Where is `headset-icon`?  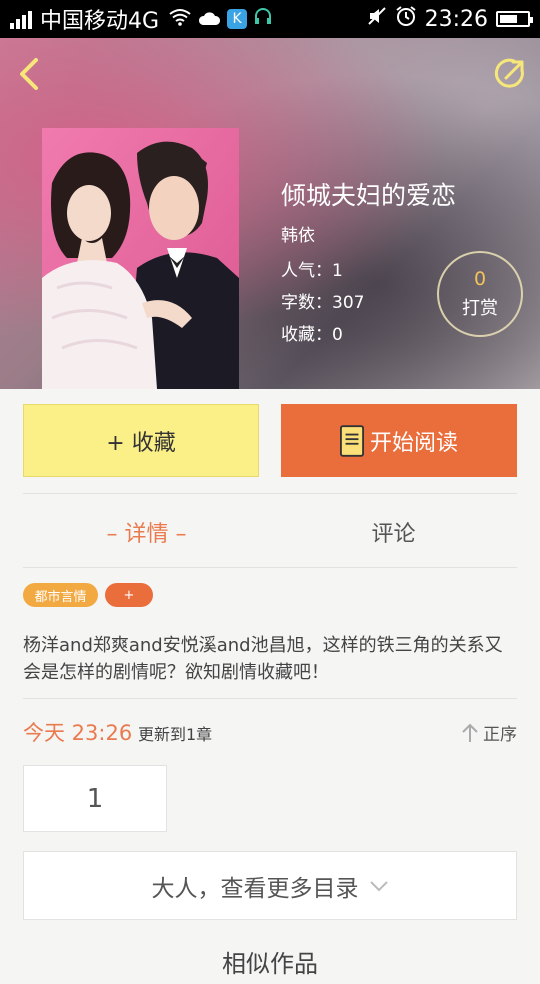 headset-icon is located at coordinates (263, 19).